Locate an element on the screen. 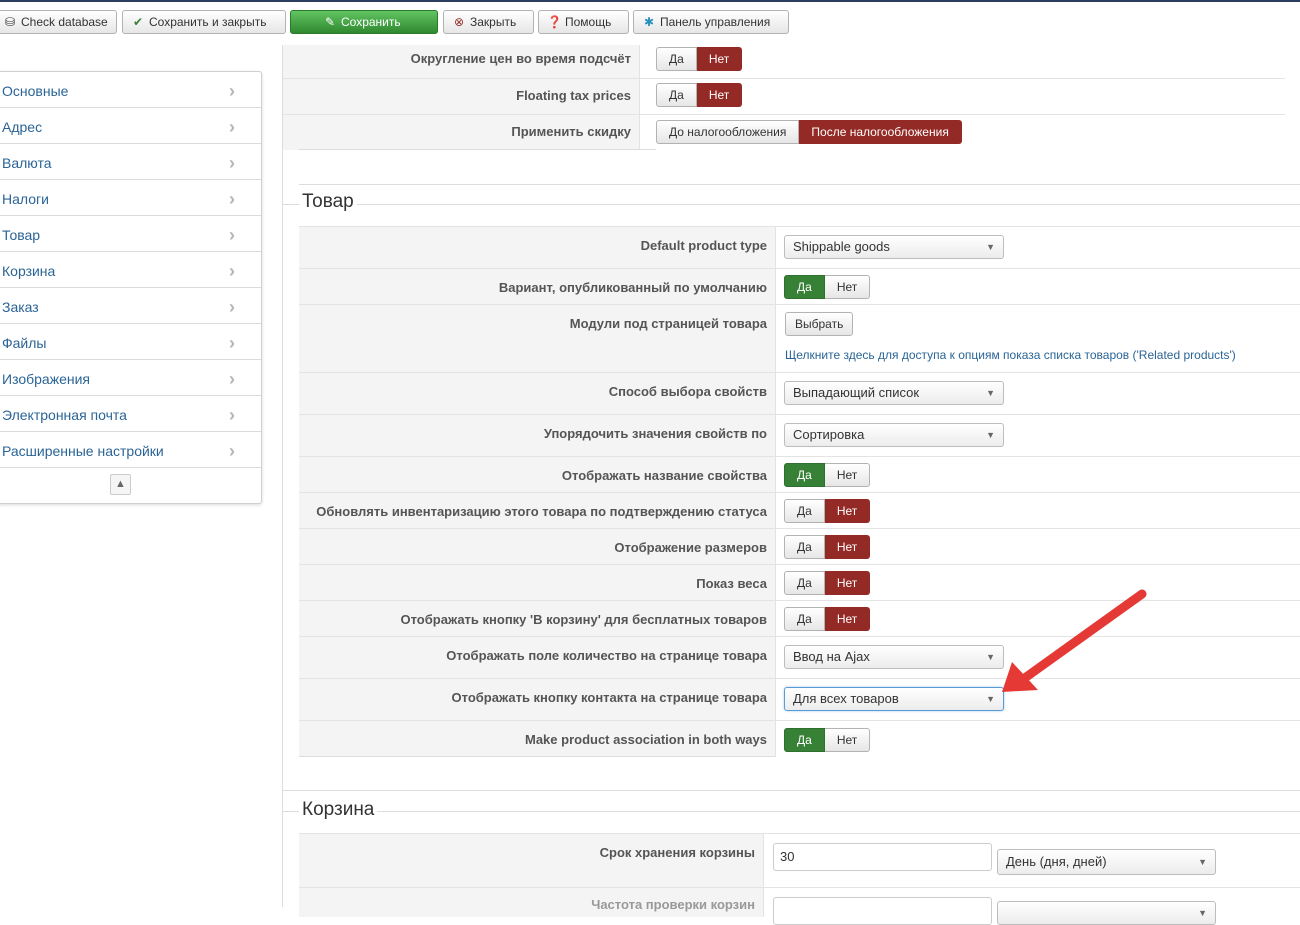  cart-retention-unit-select: День (дня, дней) ▼ is located at coordinates (1106, 862).